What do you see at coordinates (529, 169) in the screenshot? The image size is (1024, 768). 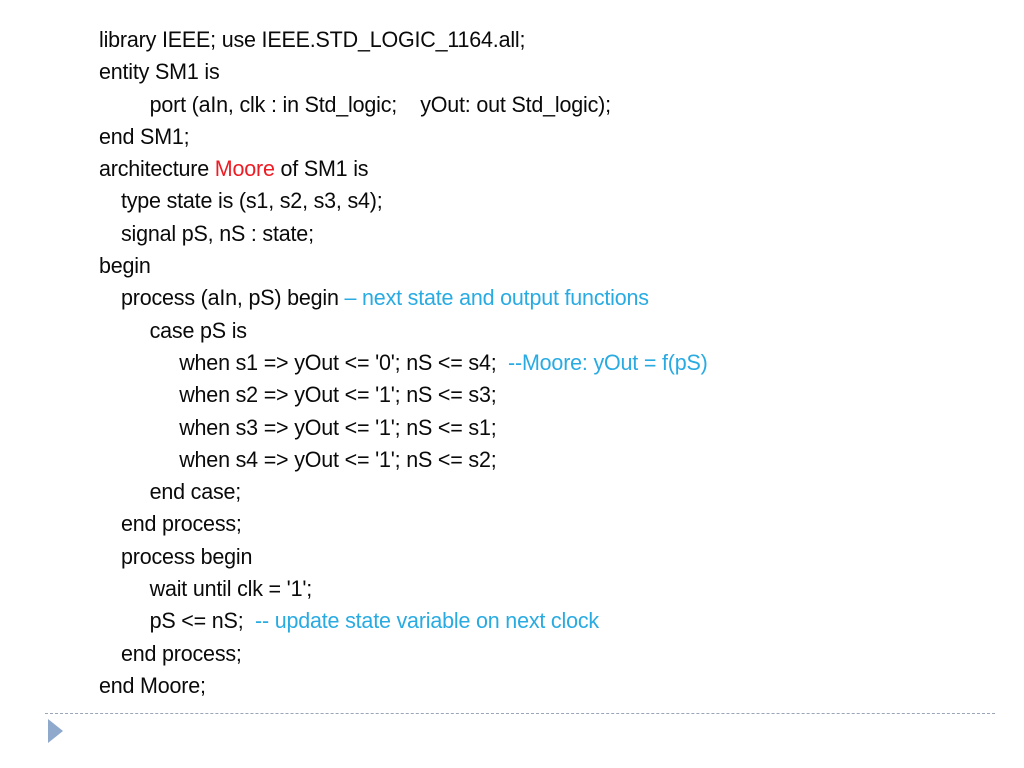 I see `code-line-5: architecture Moore of SM1 is` at bounding box center [529, 169].